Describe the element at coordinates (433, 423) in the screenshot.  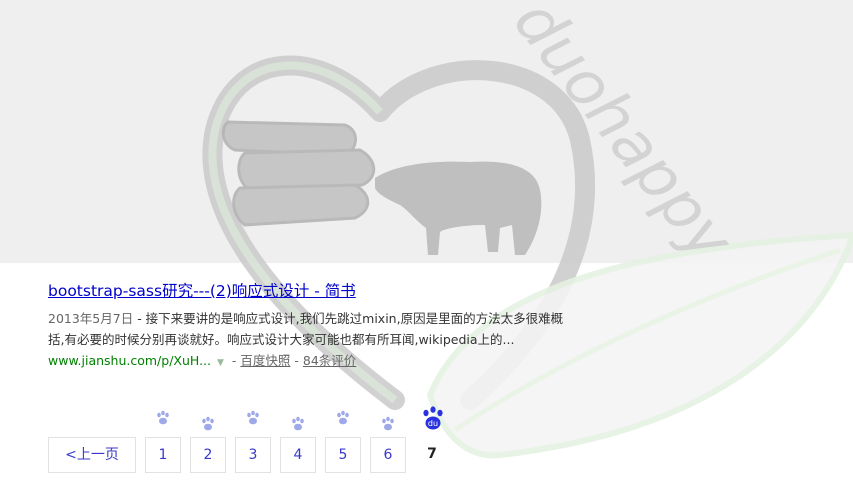
I see `current-page-logo-text: du` at that location.